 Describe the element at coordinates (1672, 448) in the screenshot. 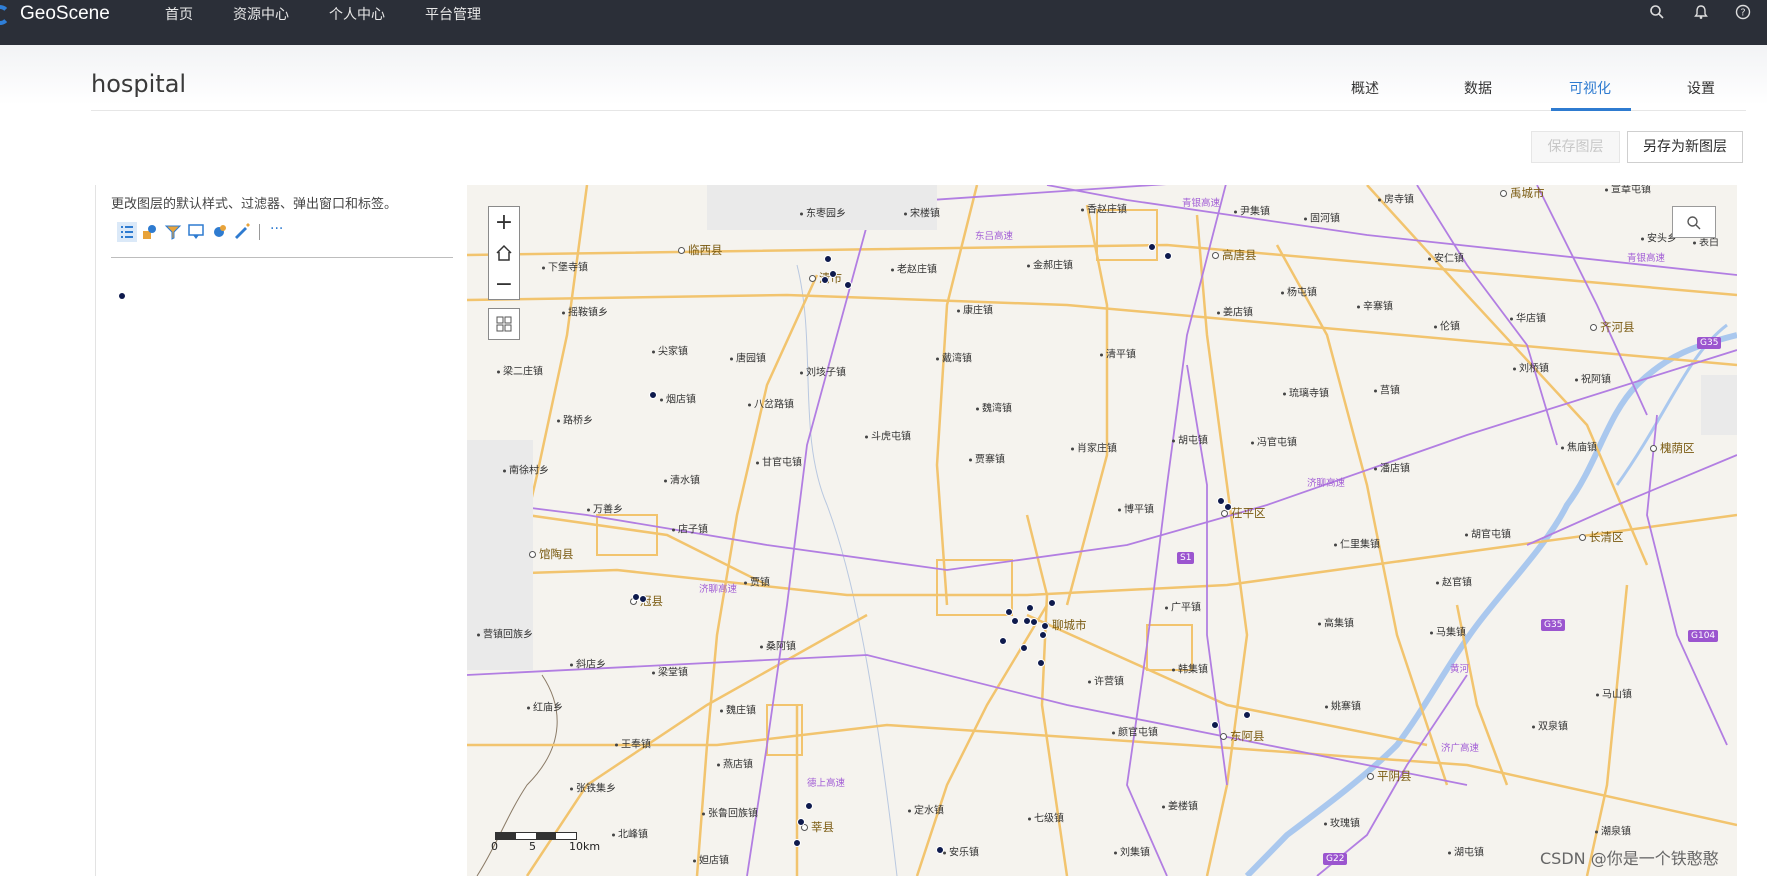

I see `map-city-label: 槐荫区` at that location.